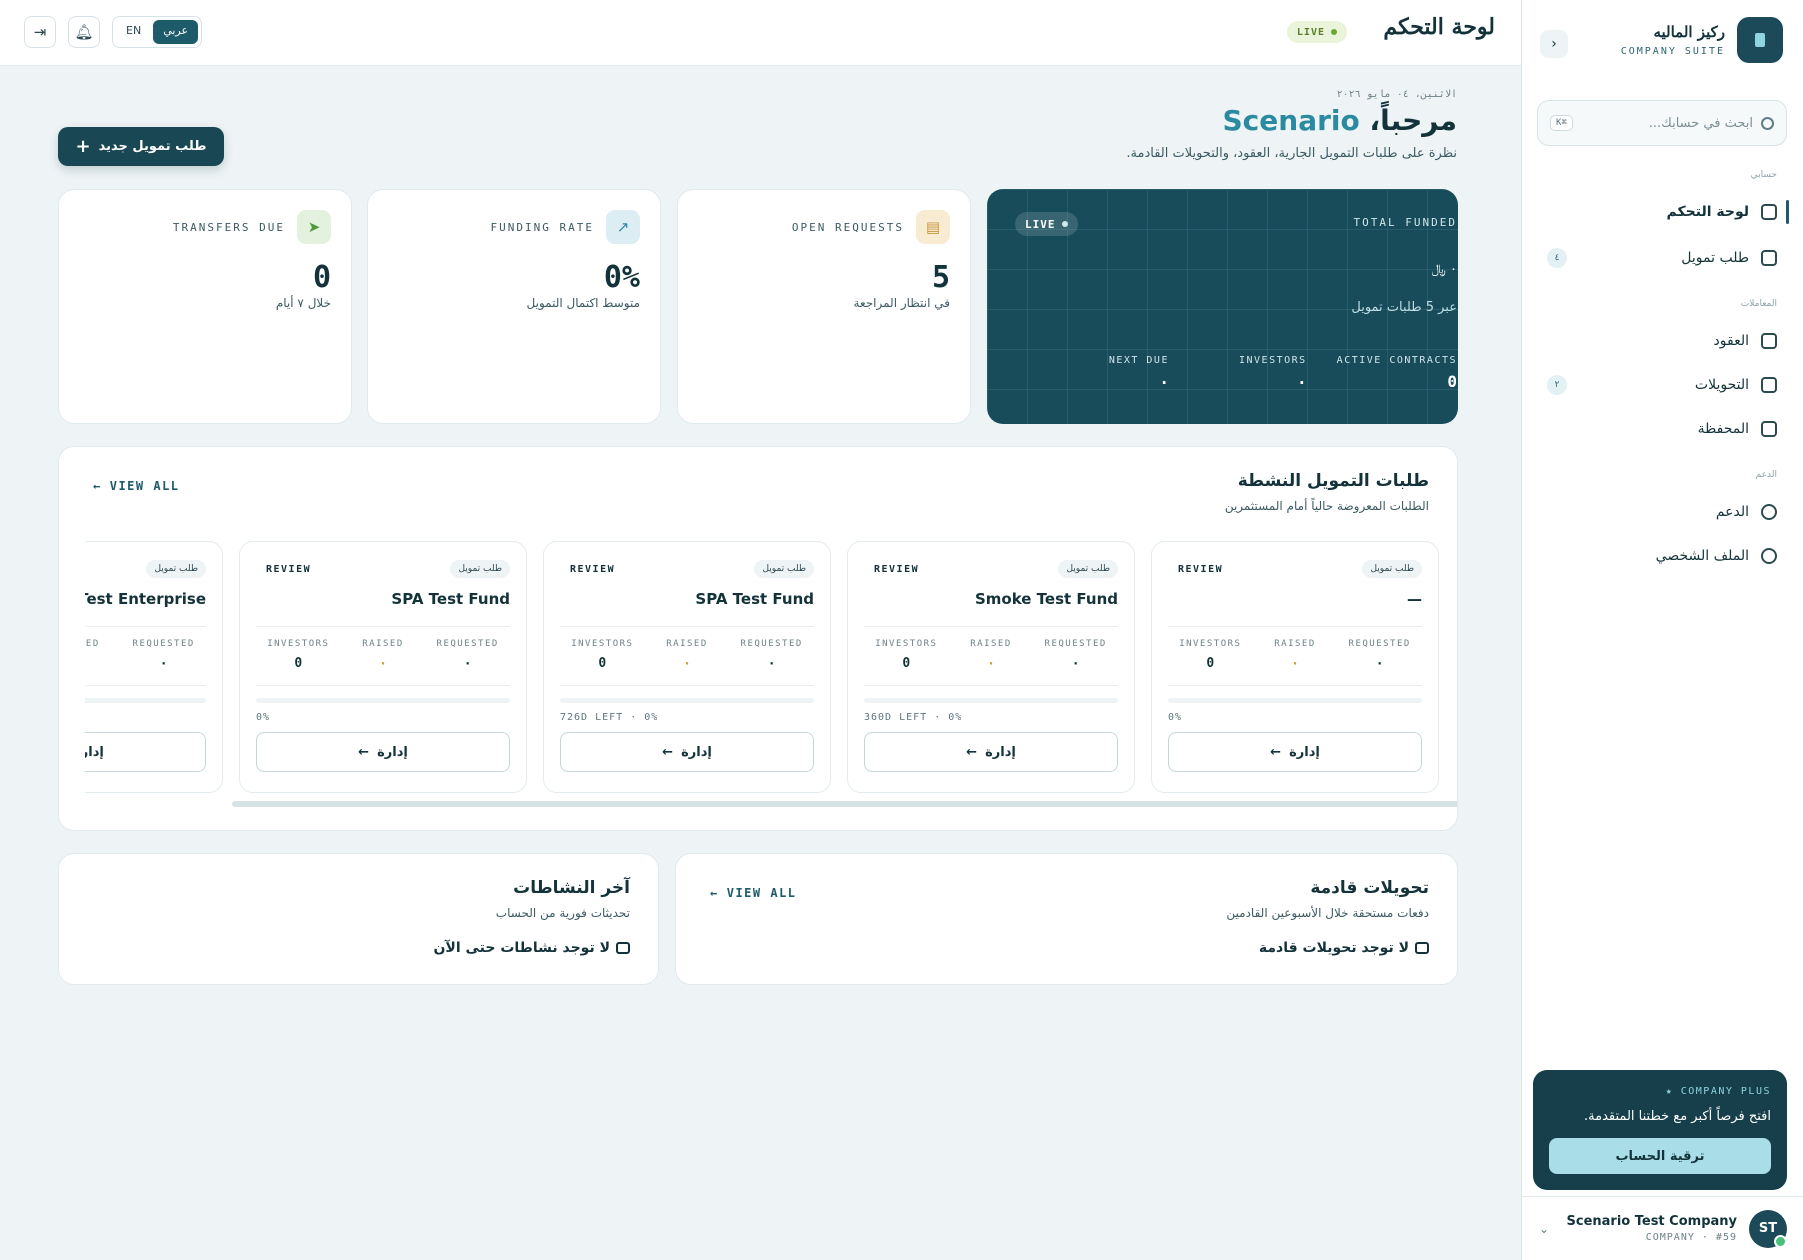  Describe the element at coordinates (514, 306) in the screenshot. I see `stat-funding-rate: ↗ FUNDING RATE 0% متوسط اكتمال التمويل` at that location.